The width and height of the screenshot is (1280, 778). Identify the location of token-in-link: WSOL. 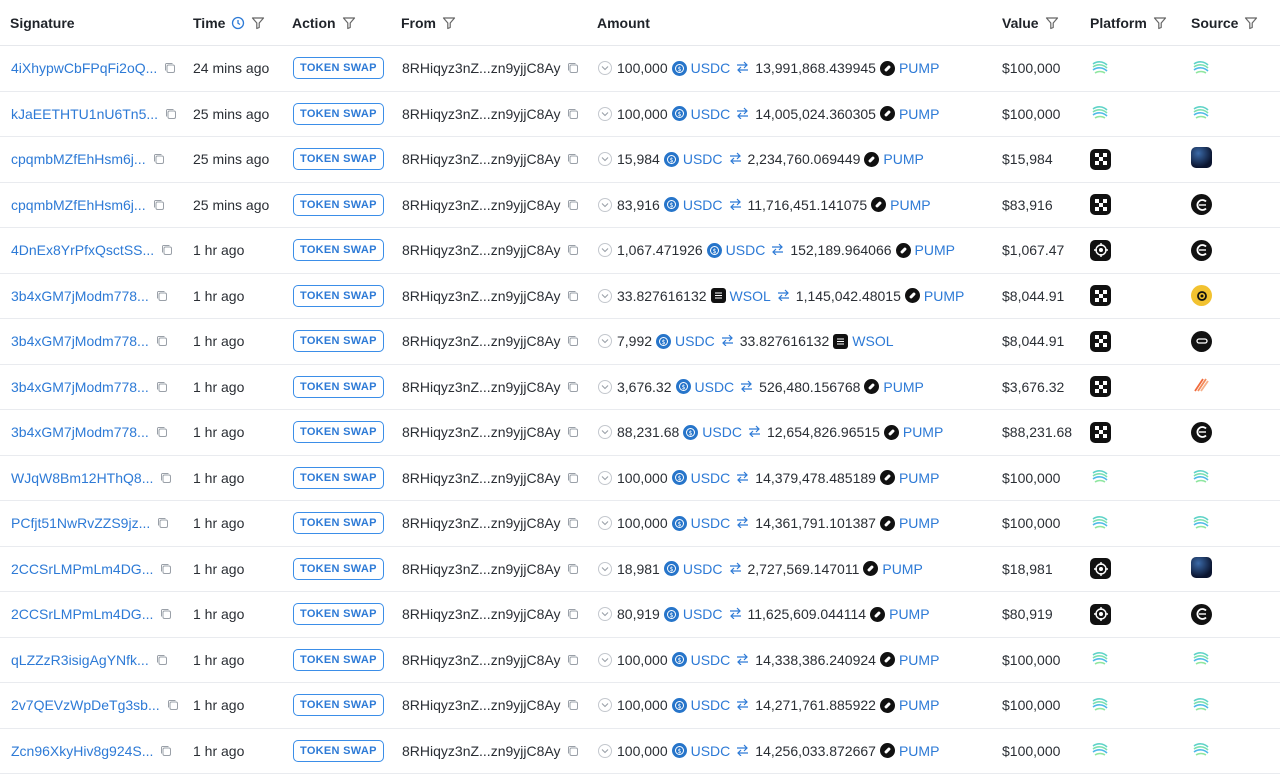
(750, 296).